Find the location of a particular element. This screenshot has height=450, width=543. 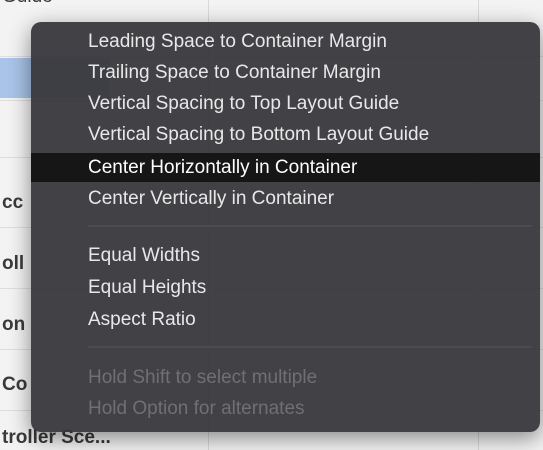

background-row-text: on is located at coordinates (13, 325).